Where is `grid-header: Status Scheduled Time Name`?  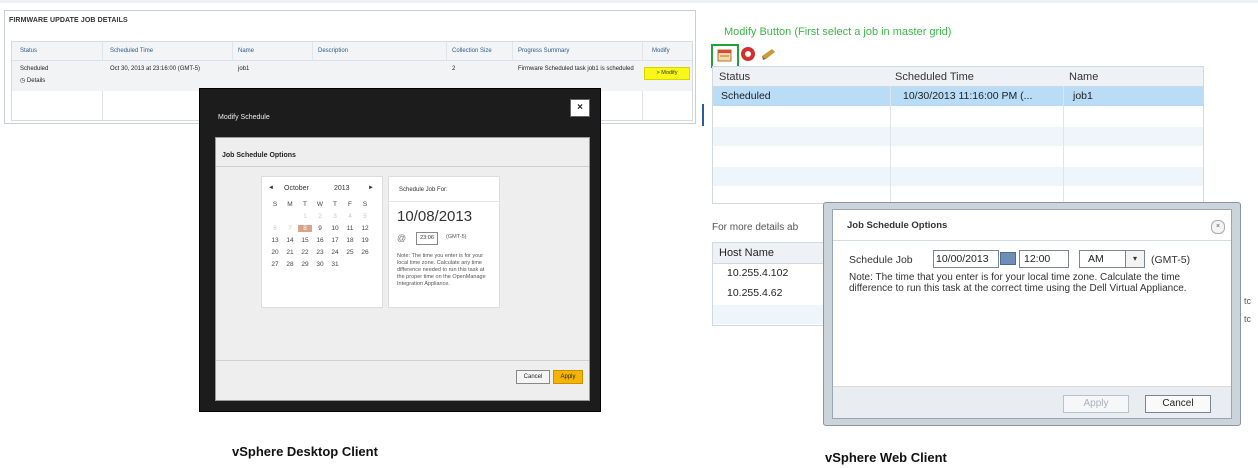
grid-header: Status Scheduled Time Name is located at coordinates (958, 77).